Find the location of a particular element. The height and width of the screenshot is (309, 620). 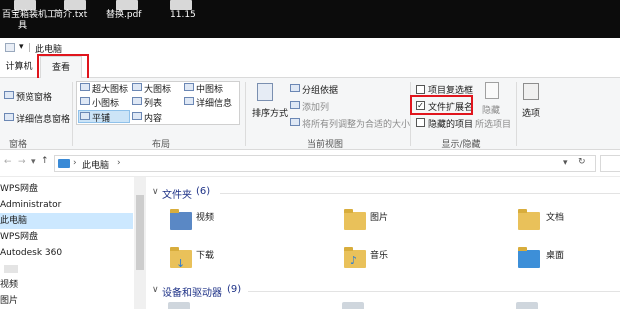

ribbon-tab-bar: 计算机 查看 is located at coordinates (310, 67).